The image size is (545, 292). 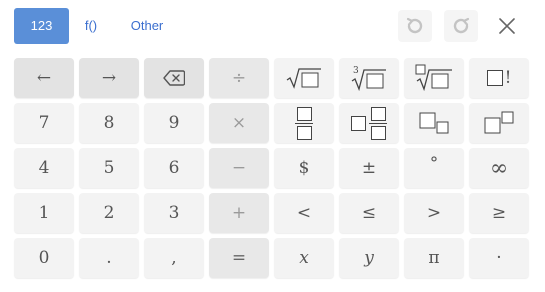 What do you see at coordinates (44, 78) in the screenshot?
I see `arrow-left-key: ←` at bounding box center [44, 78].